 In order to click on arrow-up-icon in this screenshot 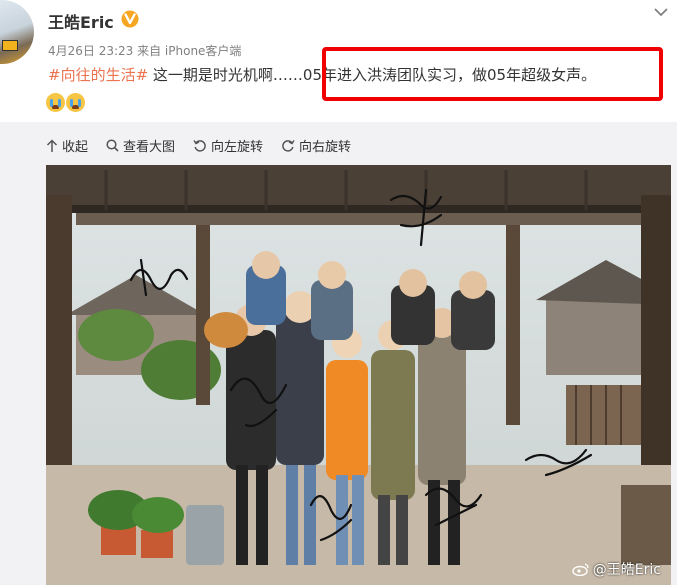, I will do `click(52, 145)`.